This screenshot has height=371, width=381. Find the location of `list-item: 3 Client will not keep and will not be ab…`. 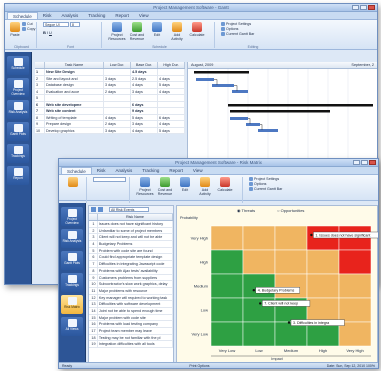

list-item: 3 Client will not keep and will not be ab… is located at coordinates (131, 238).